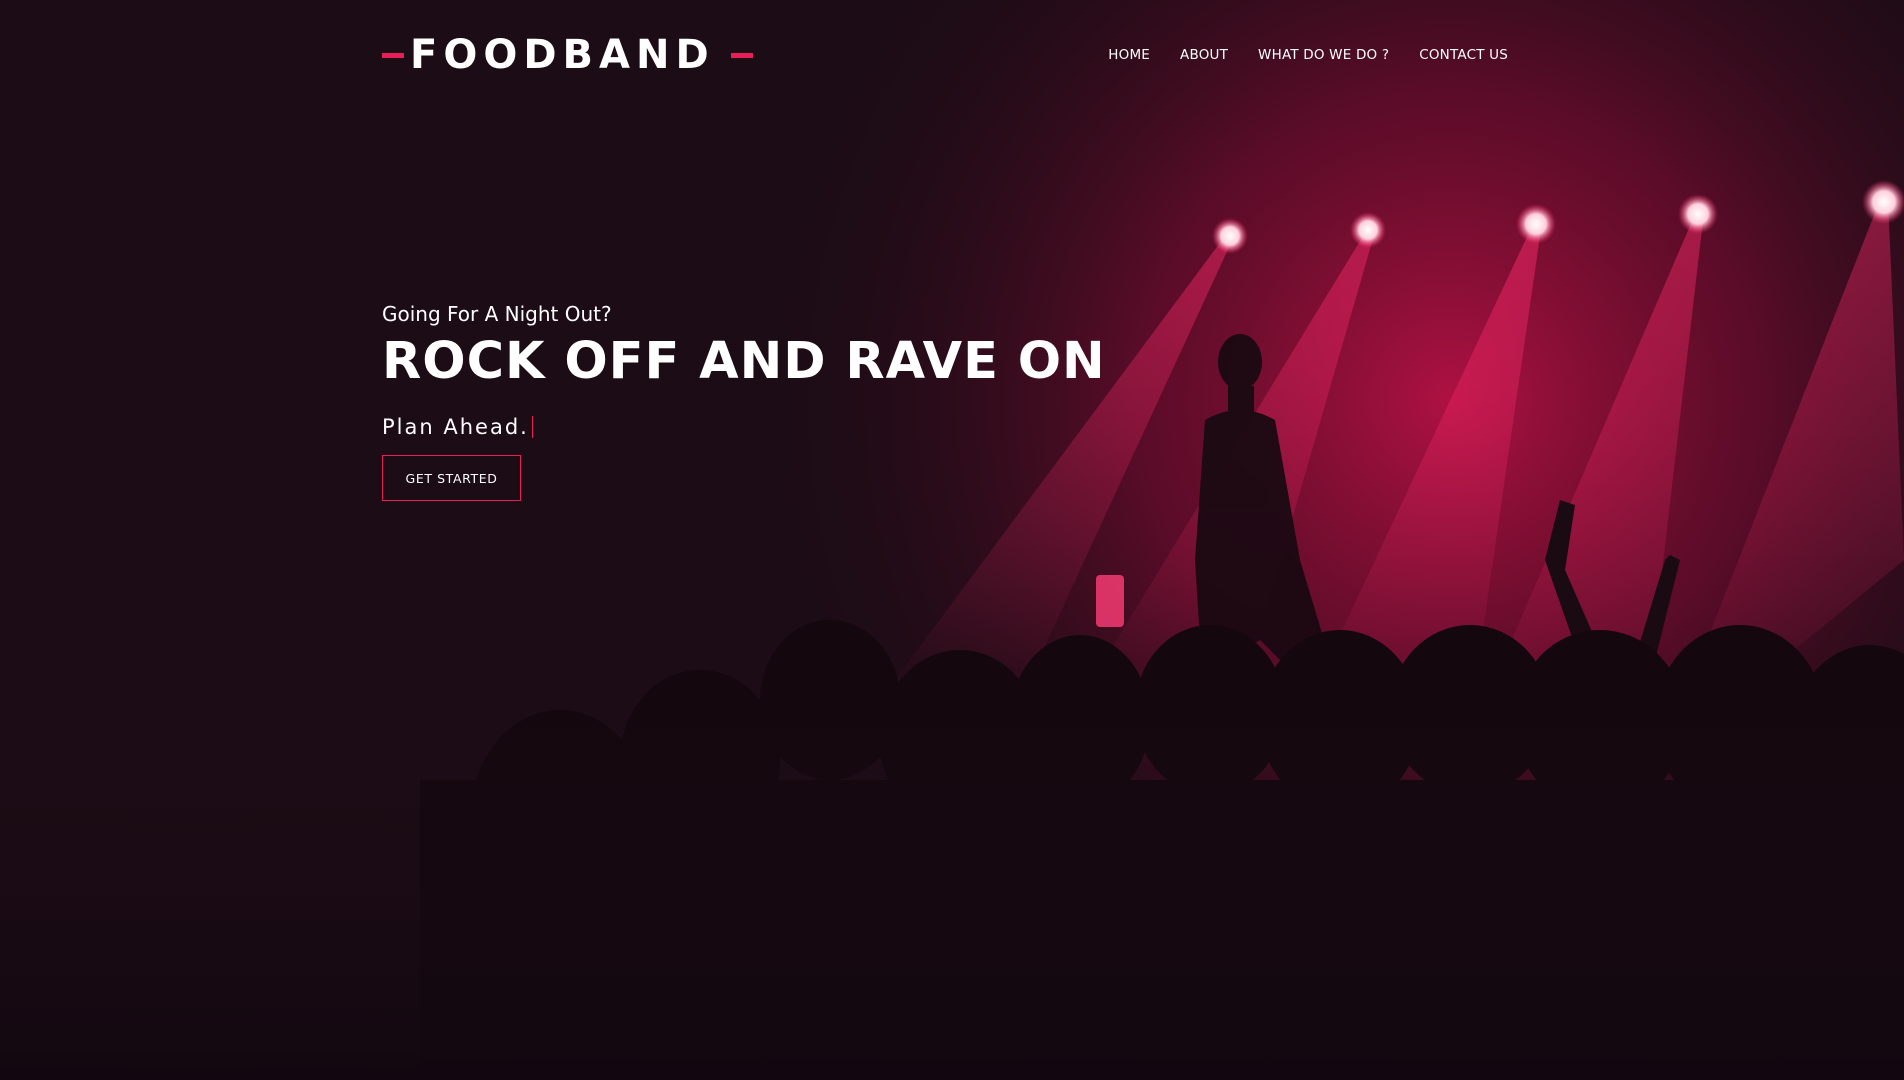 The width and height of the screenshot is (1904, 1080). I want to click on hero-title: ROCK OFF AND RAVE ON, so click(744, 361).